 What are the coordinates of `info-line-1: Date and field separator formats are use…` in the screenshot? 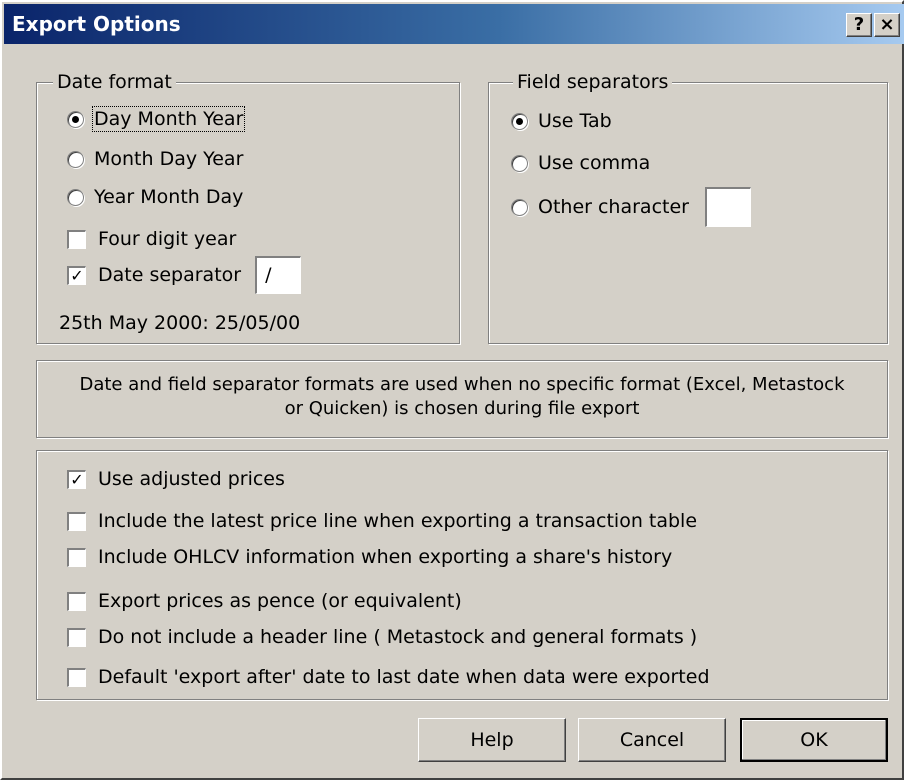 It's located at (462, 384).